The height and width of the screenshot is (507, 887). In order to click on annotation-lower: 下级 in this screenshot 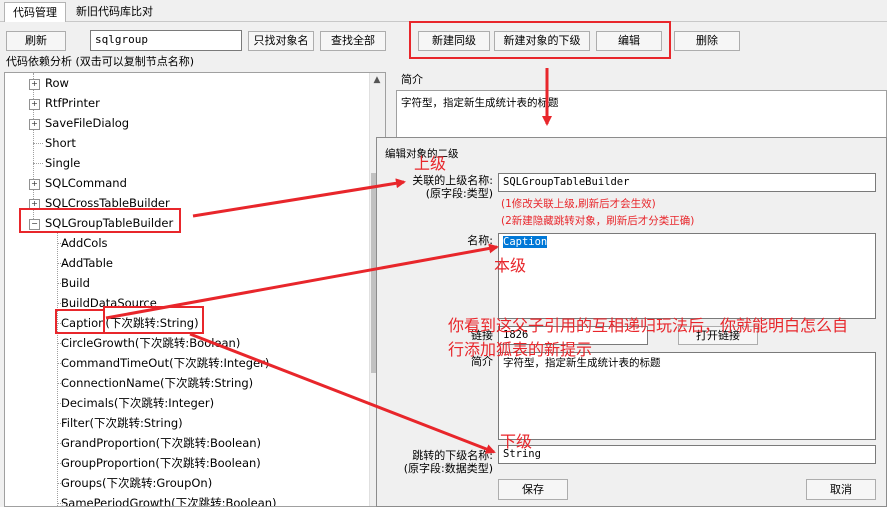, I will do `click(516, 441)`.